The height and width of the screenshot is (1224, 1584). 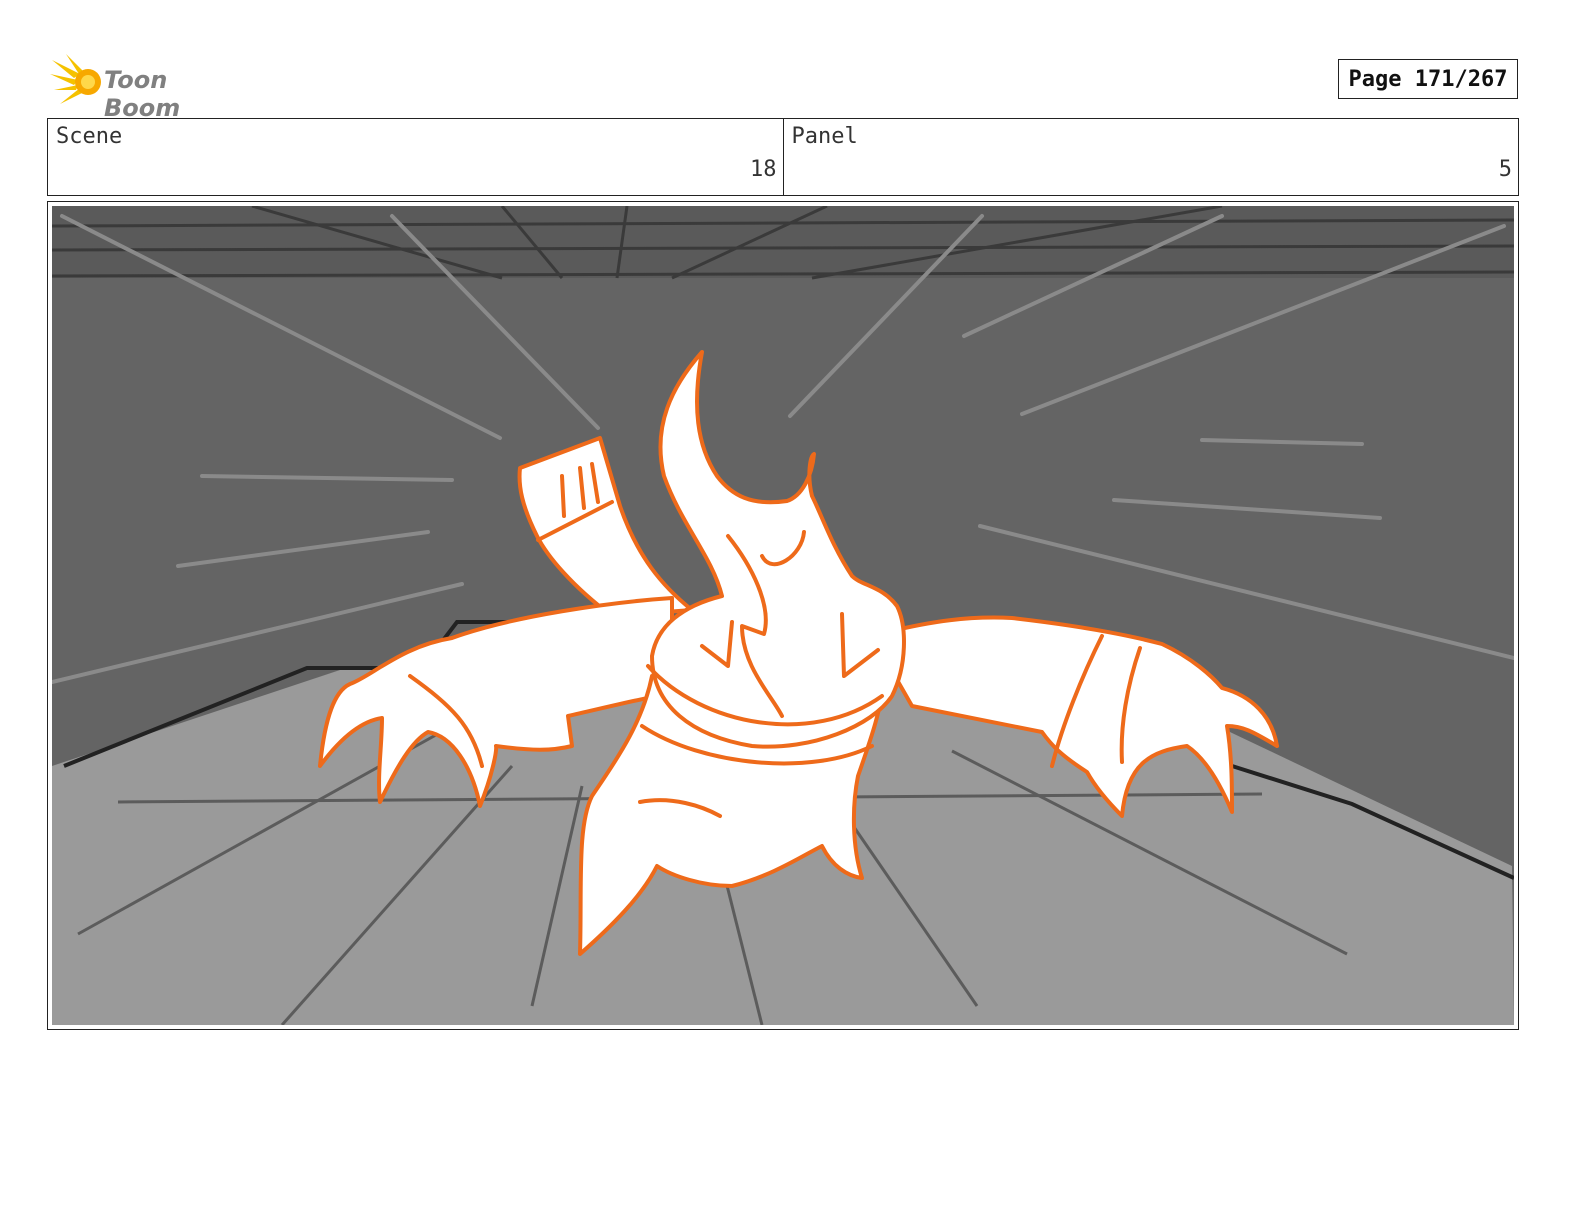 What do you see at coordinates (1505, 169) in the screenshot?
I see `panel-number: 5` at bounding box center [1505, 169].